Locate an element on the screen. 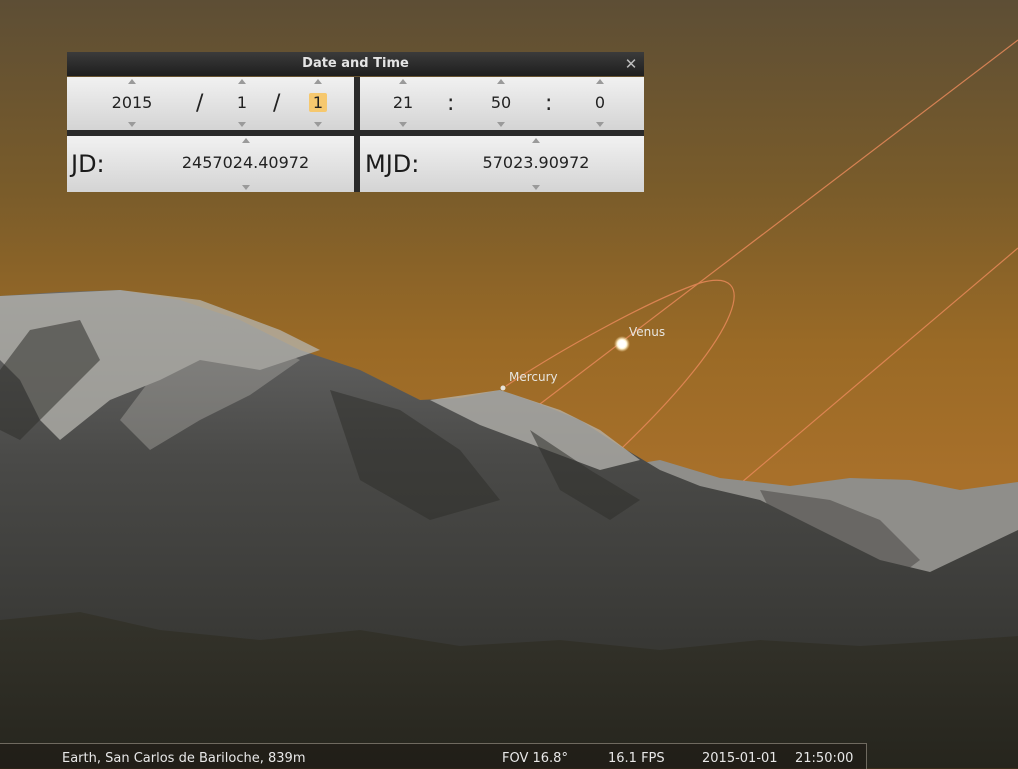 The image size is (1018, 769). mercury-label: Mercury is located at coordinates (533, 377).